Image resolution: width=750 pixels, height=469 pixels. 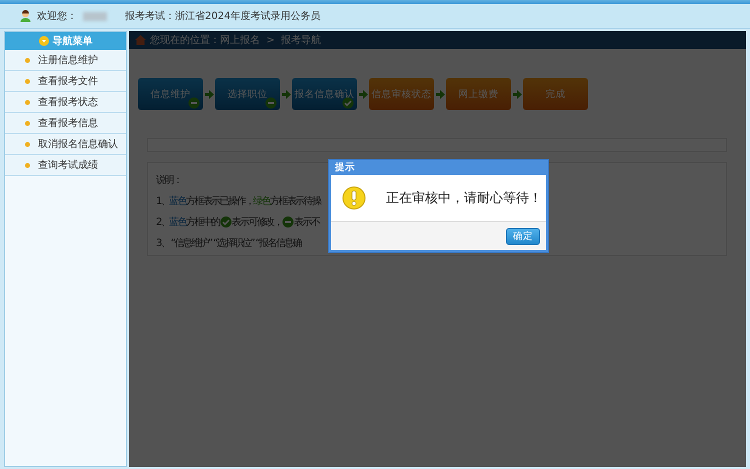 I want to click on exam-label: 报考考试：浙江省2024年度考试录用公务员, so click(x=222, y=16).